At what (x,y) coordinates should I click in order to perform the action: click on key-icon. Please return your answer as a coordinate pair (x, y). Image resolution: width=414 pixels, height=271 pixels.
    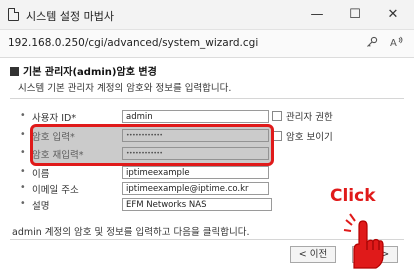
    Looking at the image, I should click on (372, 43).